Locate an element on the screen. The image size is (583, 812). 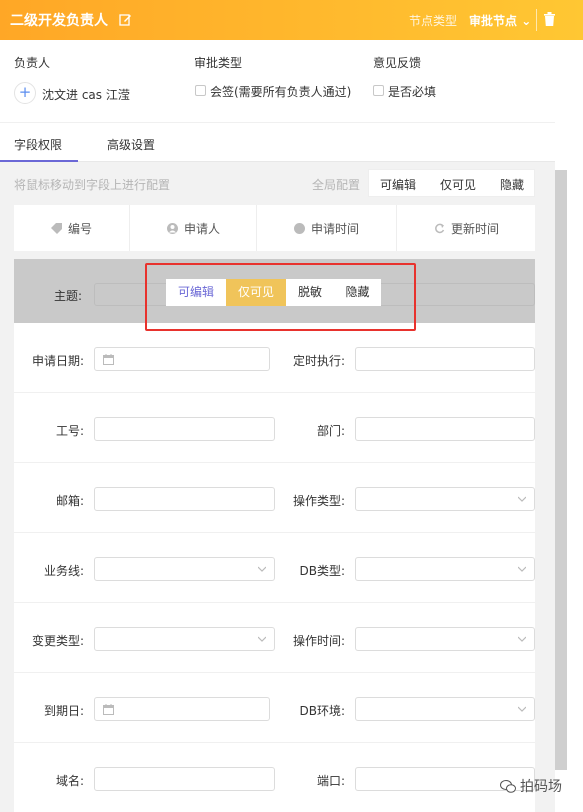
watermark: 拍码场 is located at coordinates (531, 786).